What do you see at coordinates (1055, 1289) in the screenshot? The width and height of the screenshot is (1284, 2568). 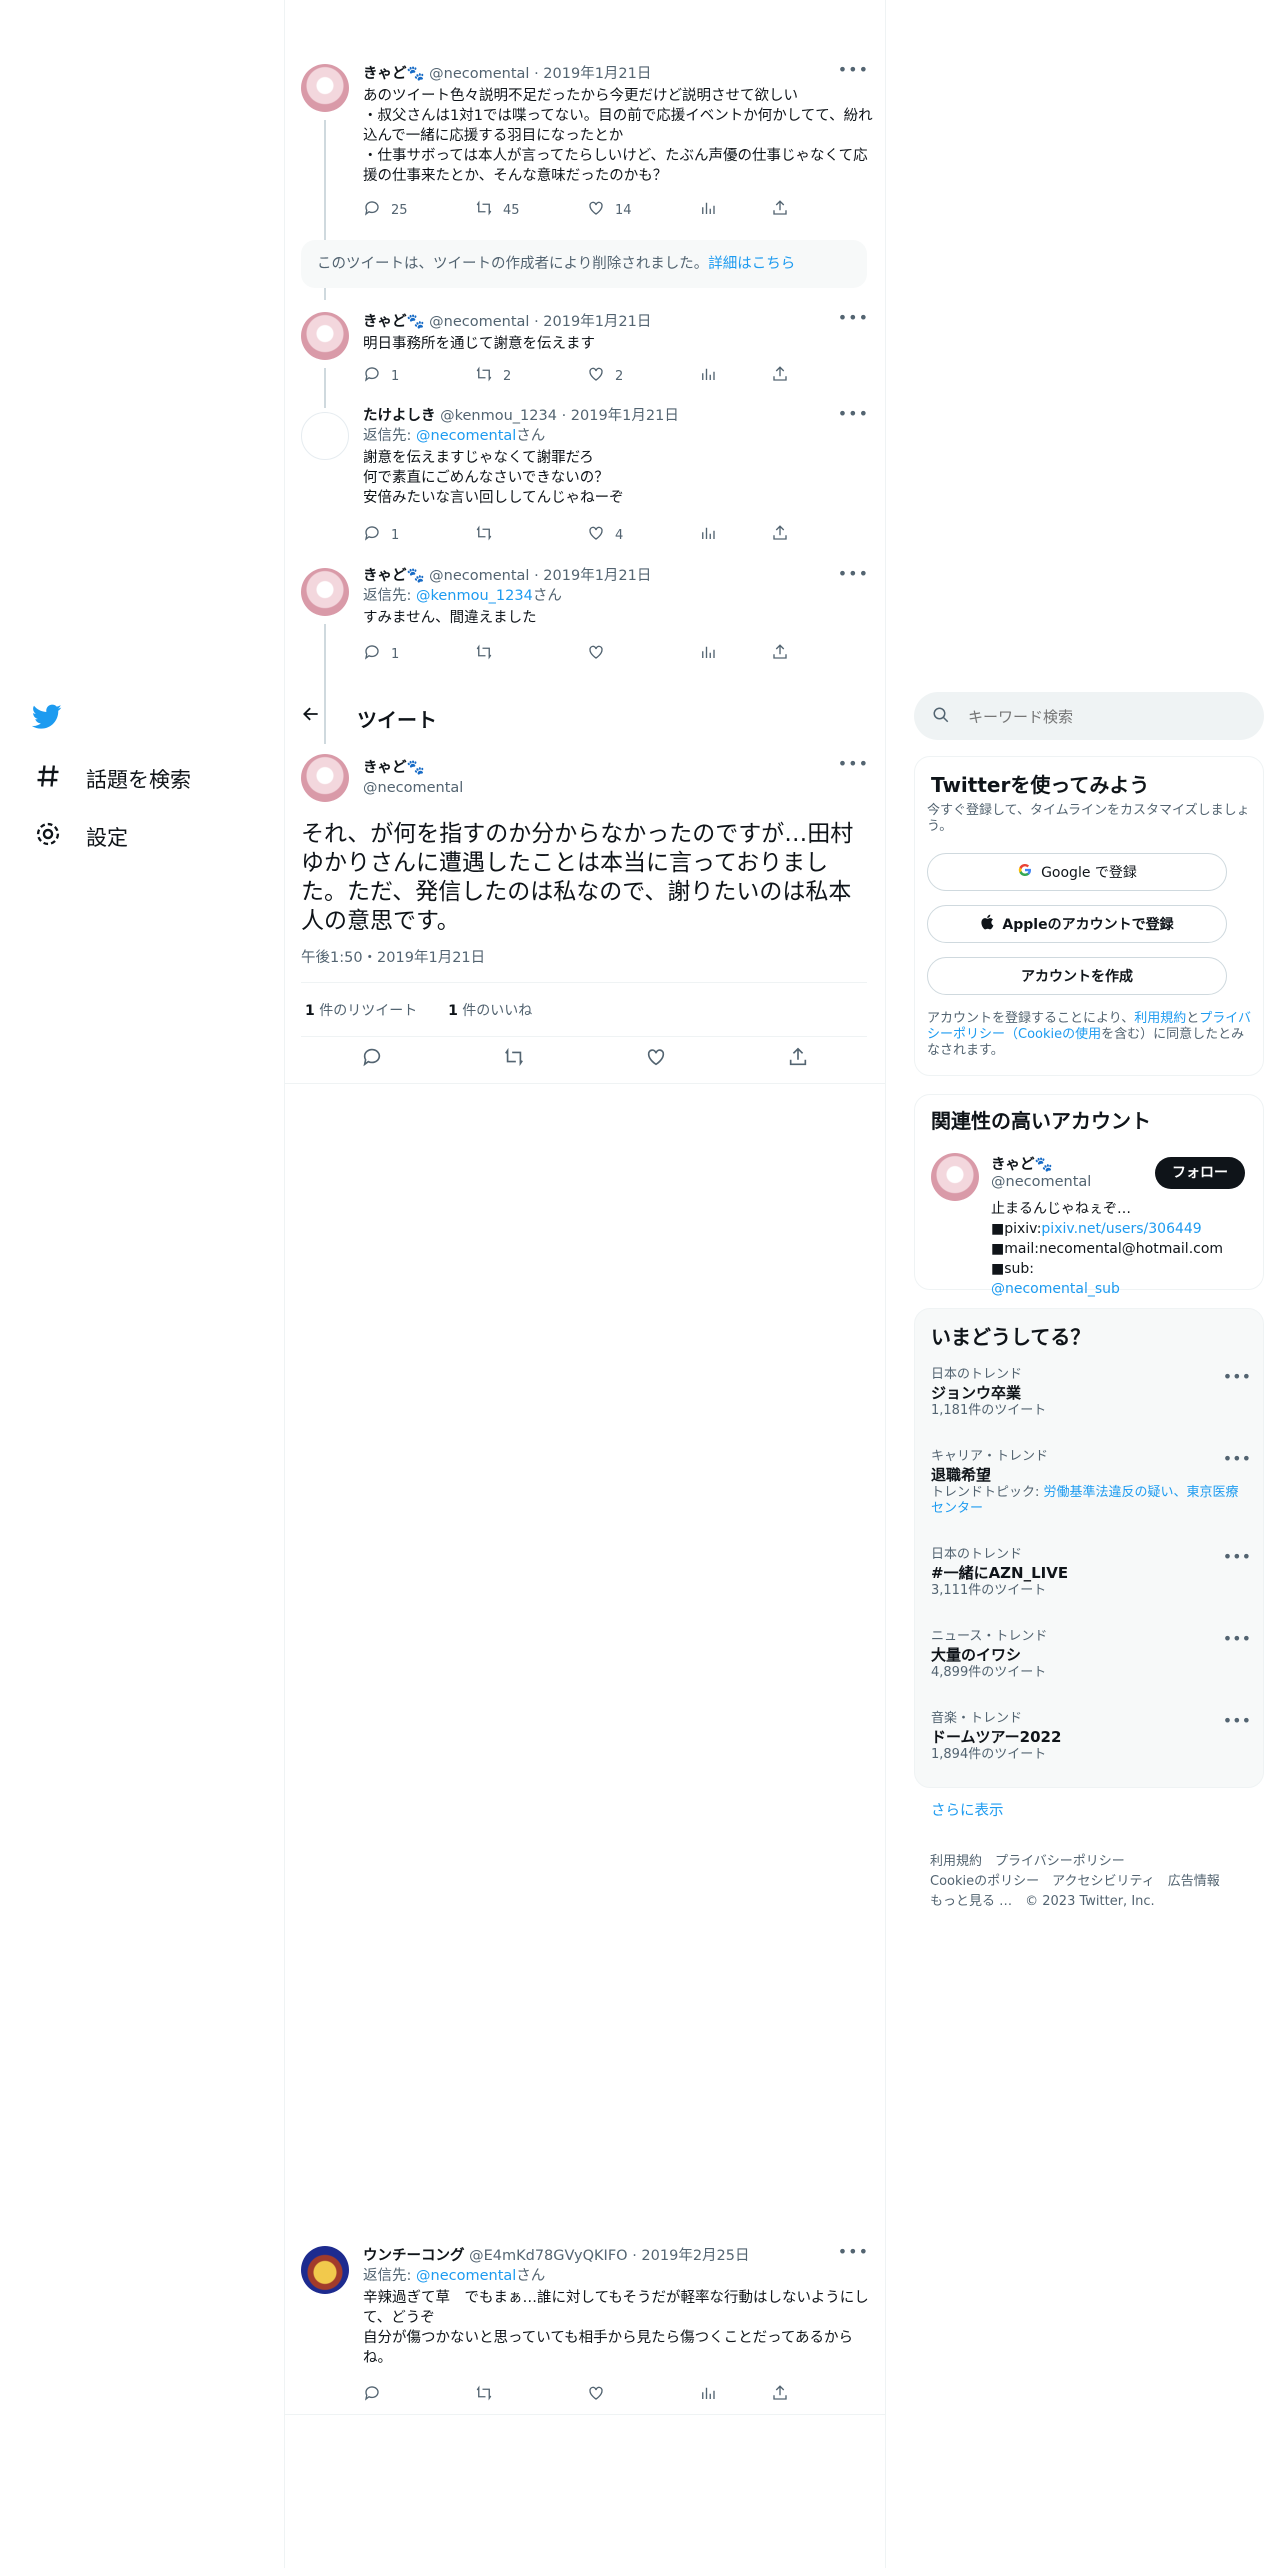 I see `bio-sub-link: @necomental_sub` at bounding box center [1055, 1289].